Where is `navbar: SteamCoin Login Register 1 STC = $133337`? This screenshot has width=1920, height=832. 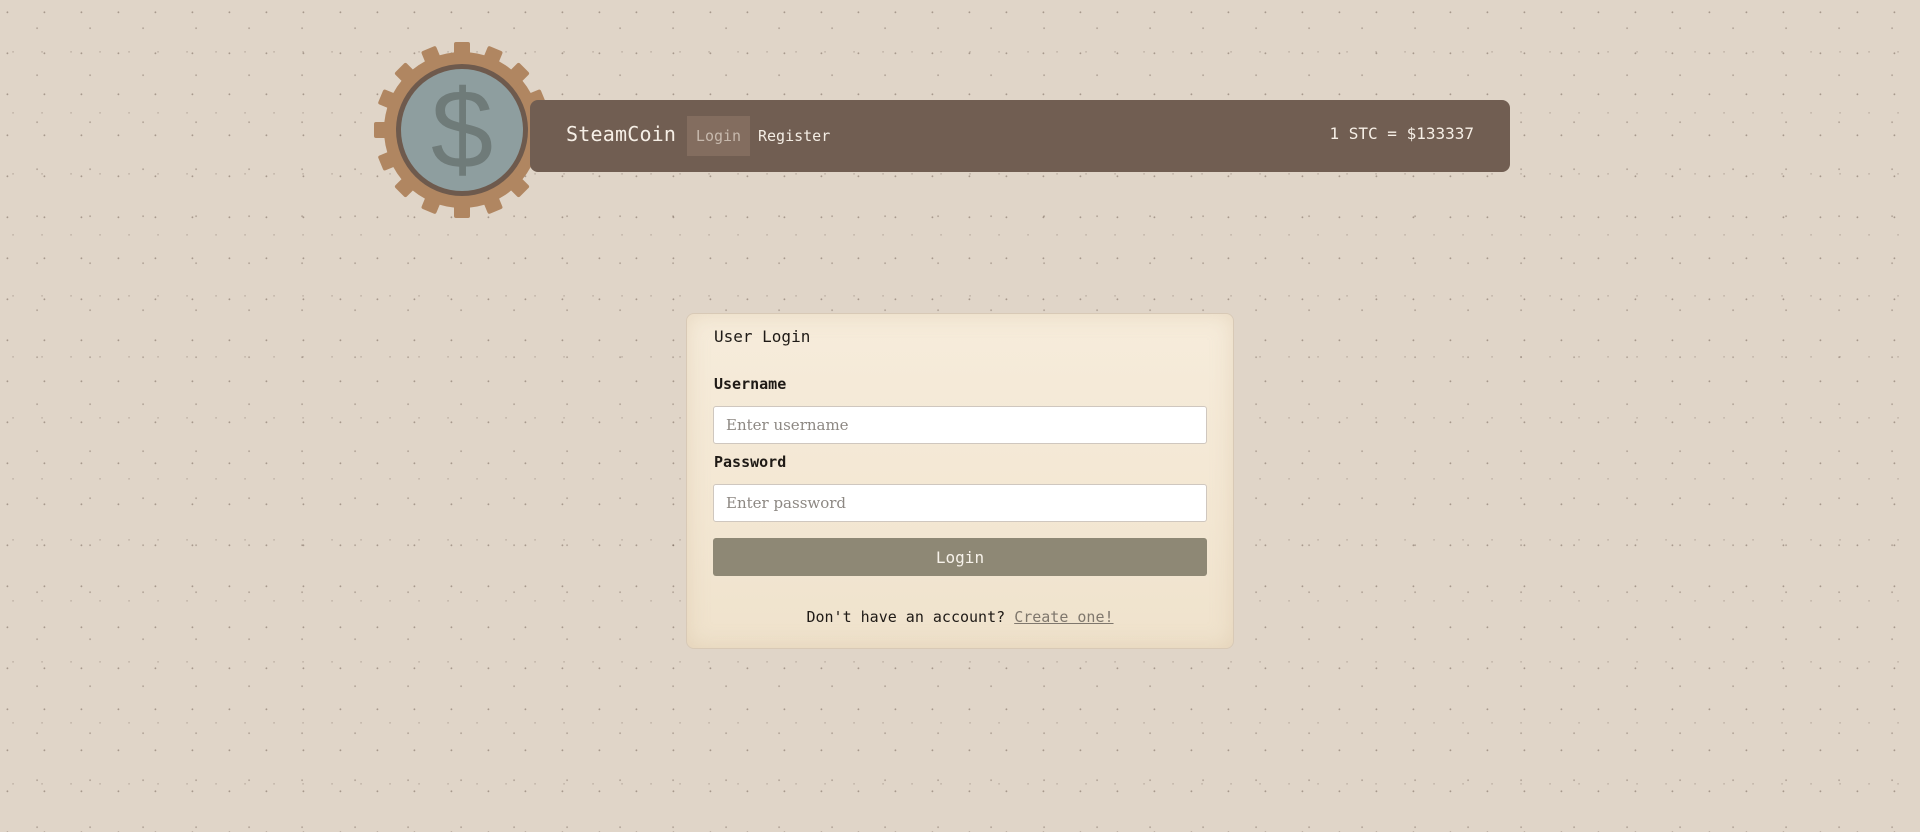 navbar: SteamCoin Login Register 1 STC = $133337 is located at coordinates (1020, 136).